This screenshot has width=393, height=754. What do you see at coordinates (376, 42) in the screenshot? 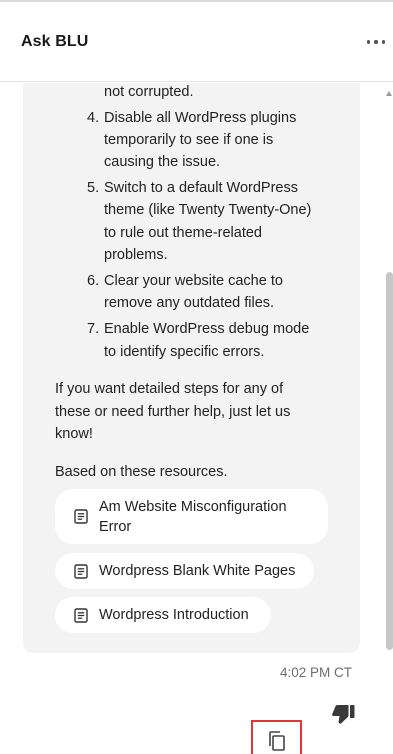
I see `more-options-button` at bounding box center [376, 42].